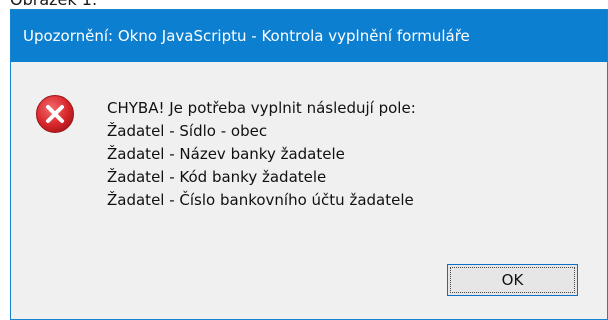 The height and width of the screenshot is (320, 608). What do you see at coordinates (55, 114) in the screenshot?
I see `error-icon` at bounding box center [55, 114].